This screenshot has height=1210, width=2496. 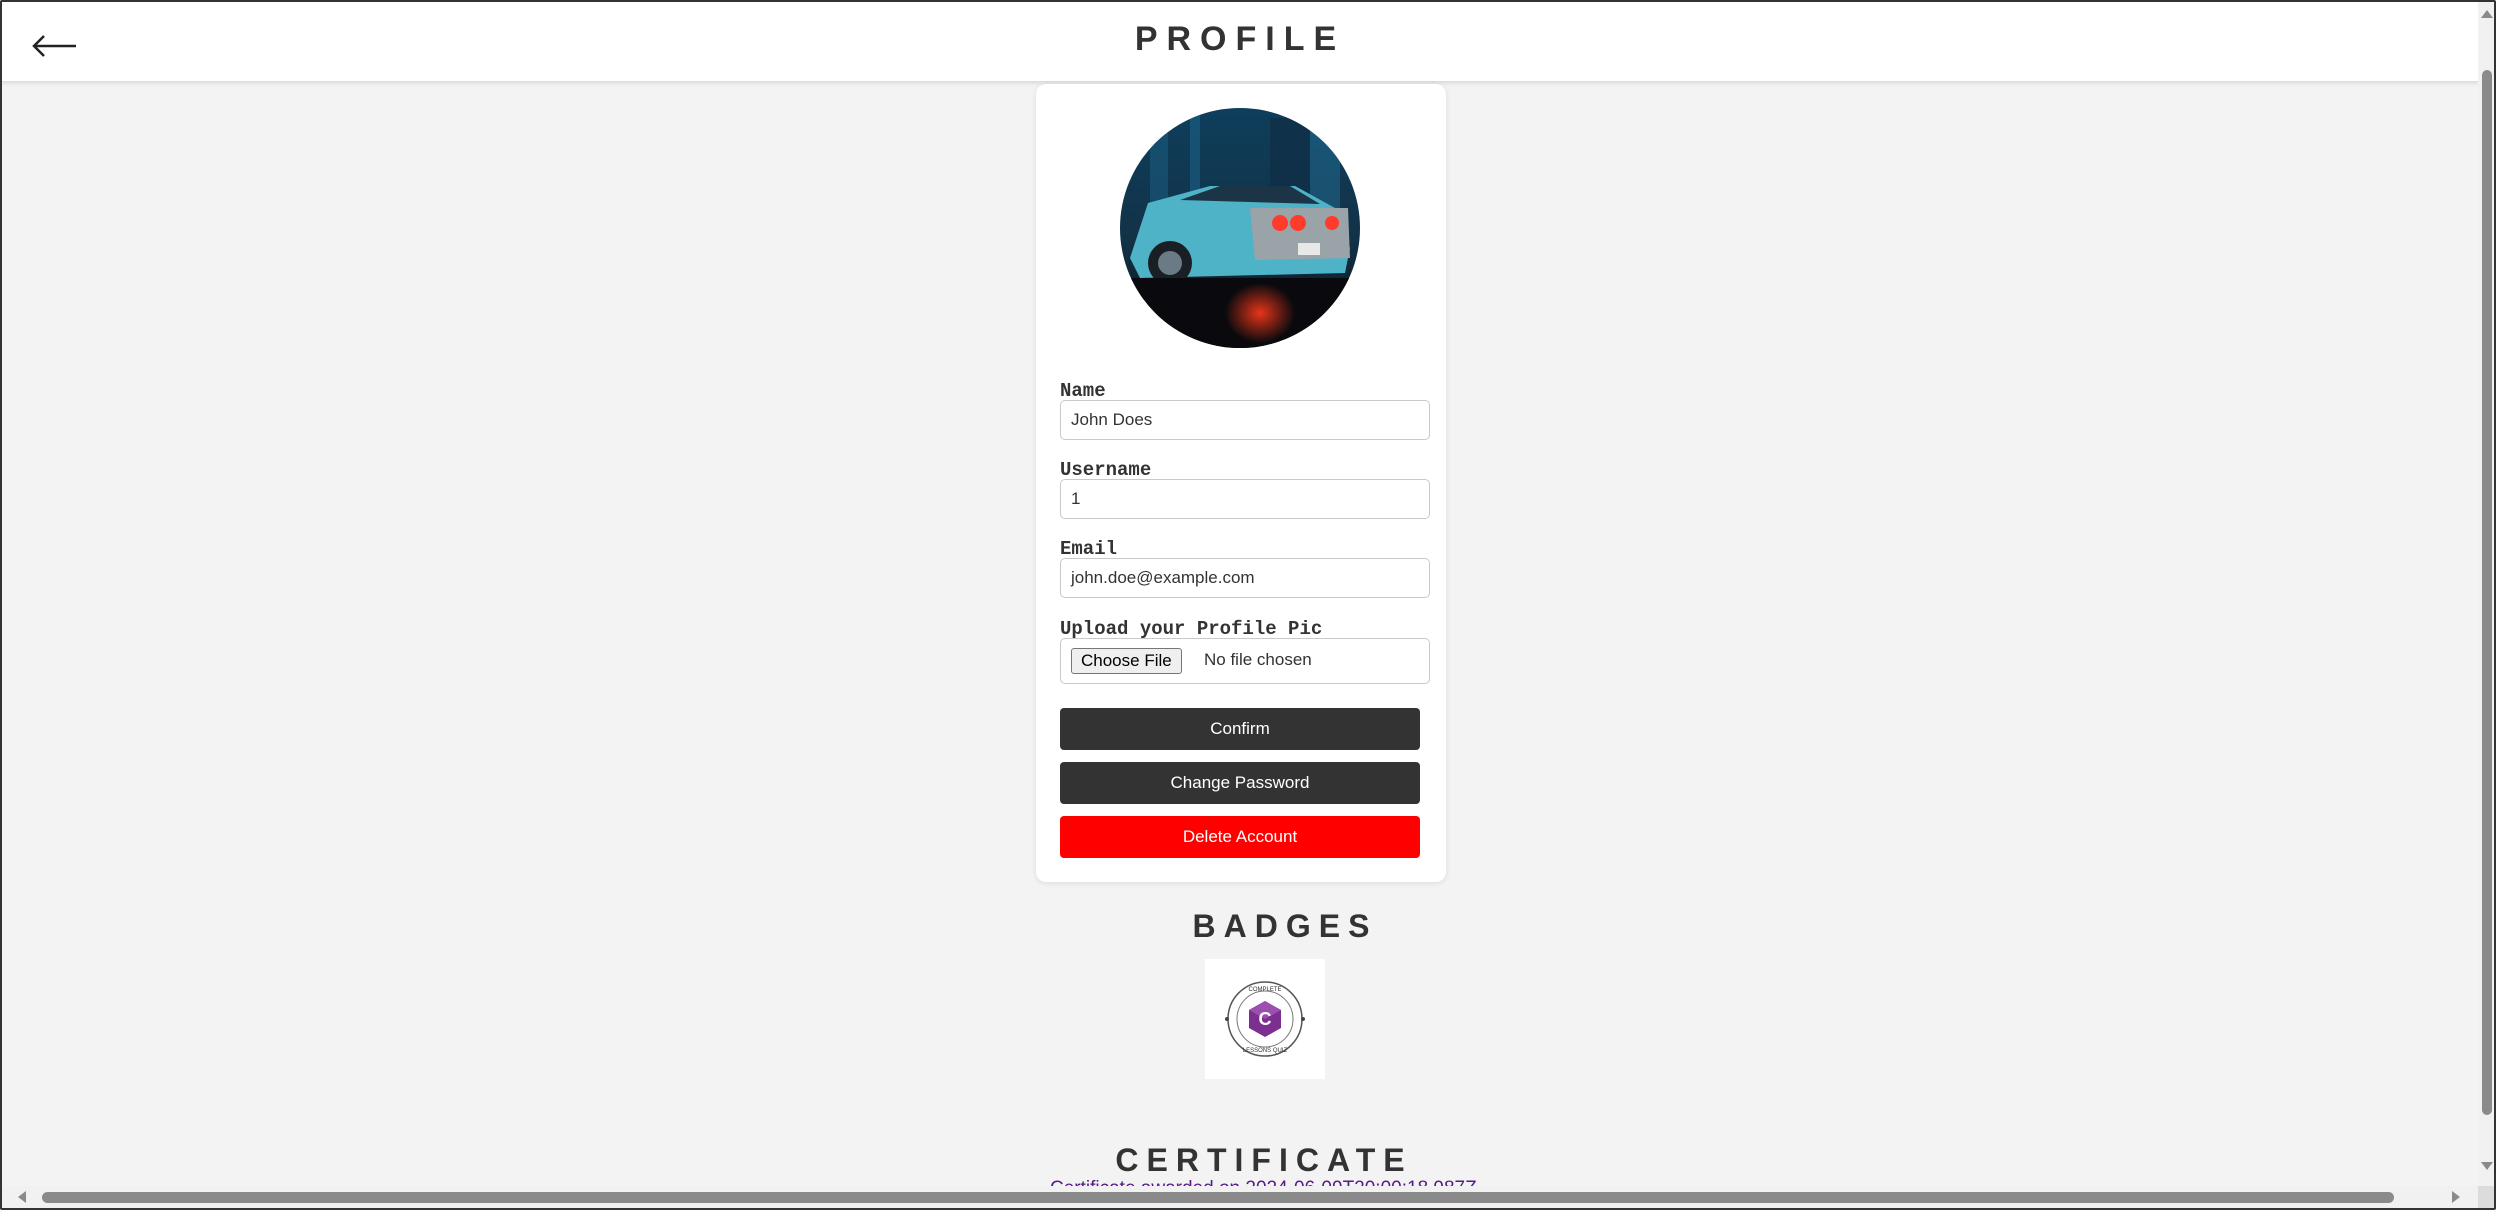 What do you see at coordinates (1240, 783) in the screenshot?
I see `change-password-button: Change Password` at bounding box center [1240, 783].